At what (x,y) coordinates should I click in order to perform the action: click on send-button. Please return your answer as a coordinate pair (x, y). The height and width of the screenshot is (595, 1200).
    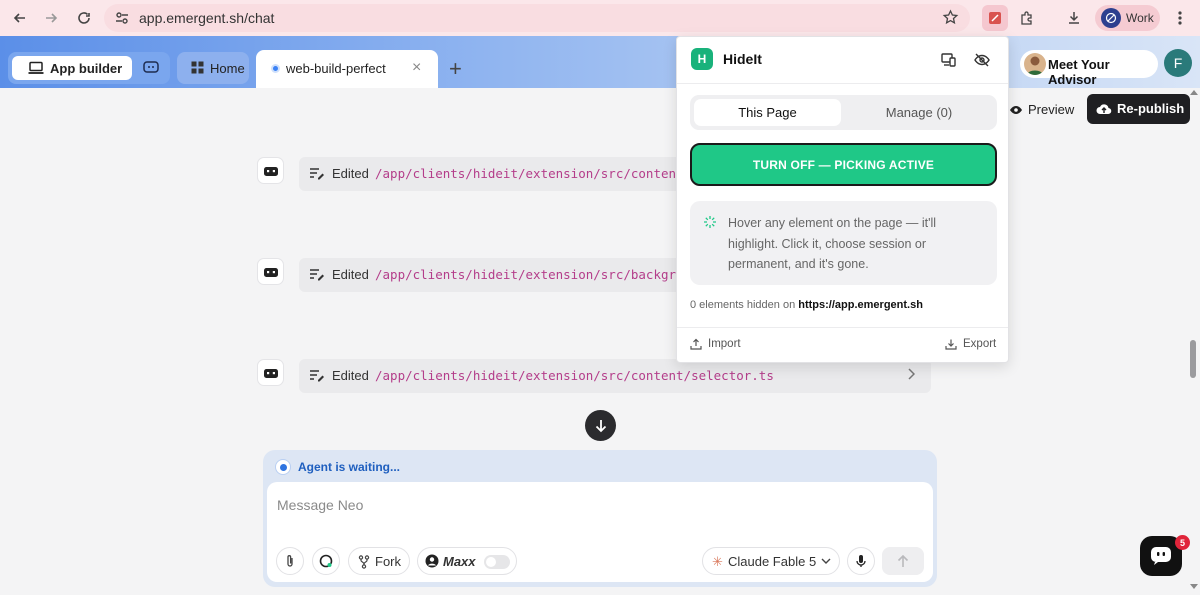
    Looking at the image, I should click on (903, 561).